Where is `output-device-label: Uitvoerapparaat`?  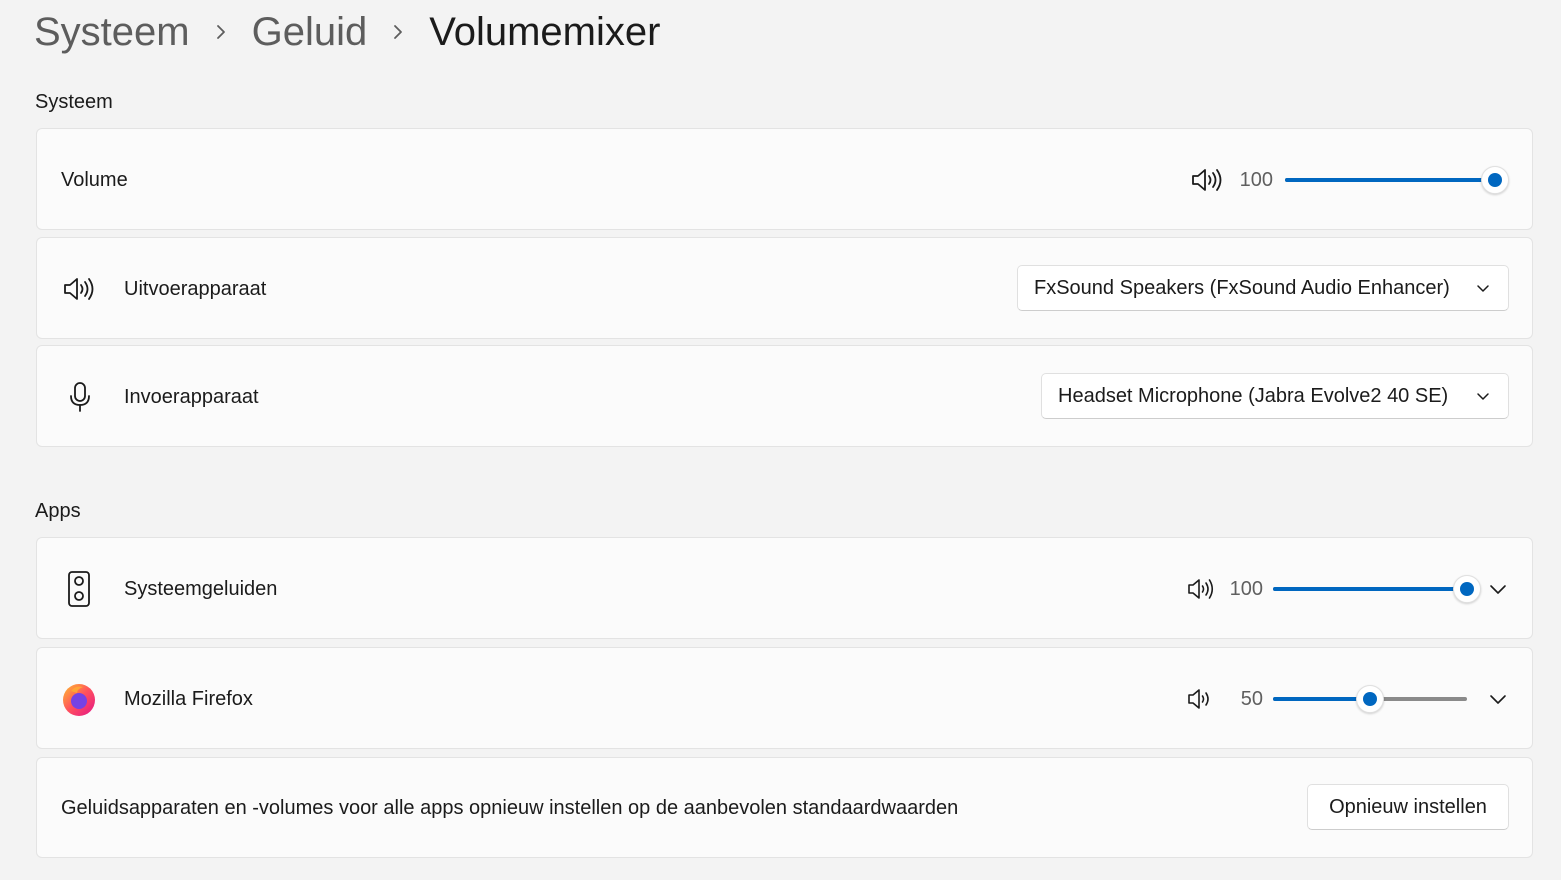 output-device-label: Uitvoerapparaat is located at coordinates (195, 289).